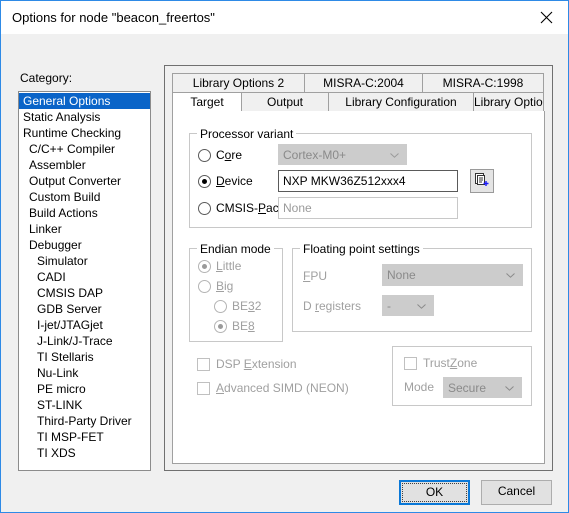 This screenshot has width=569, height=513. I want to click on device-file-add-icon, so click(482, 181).